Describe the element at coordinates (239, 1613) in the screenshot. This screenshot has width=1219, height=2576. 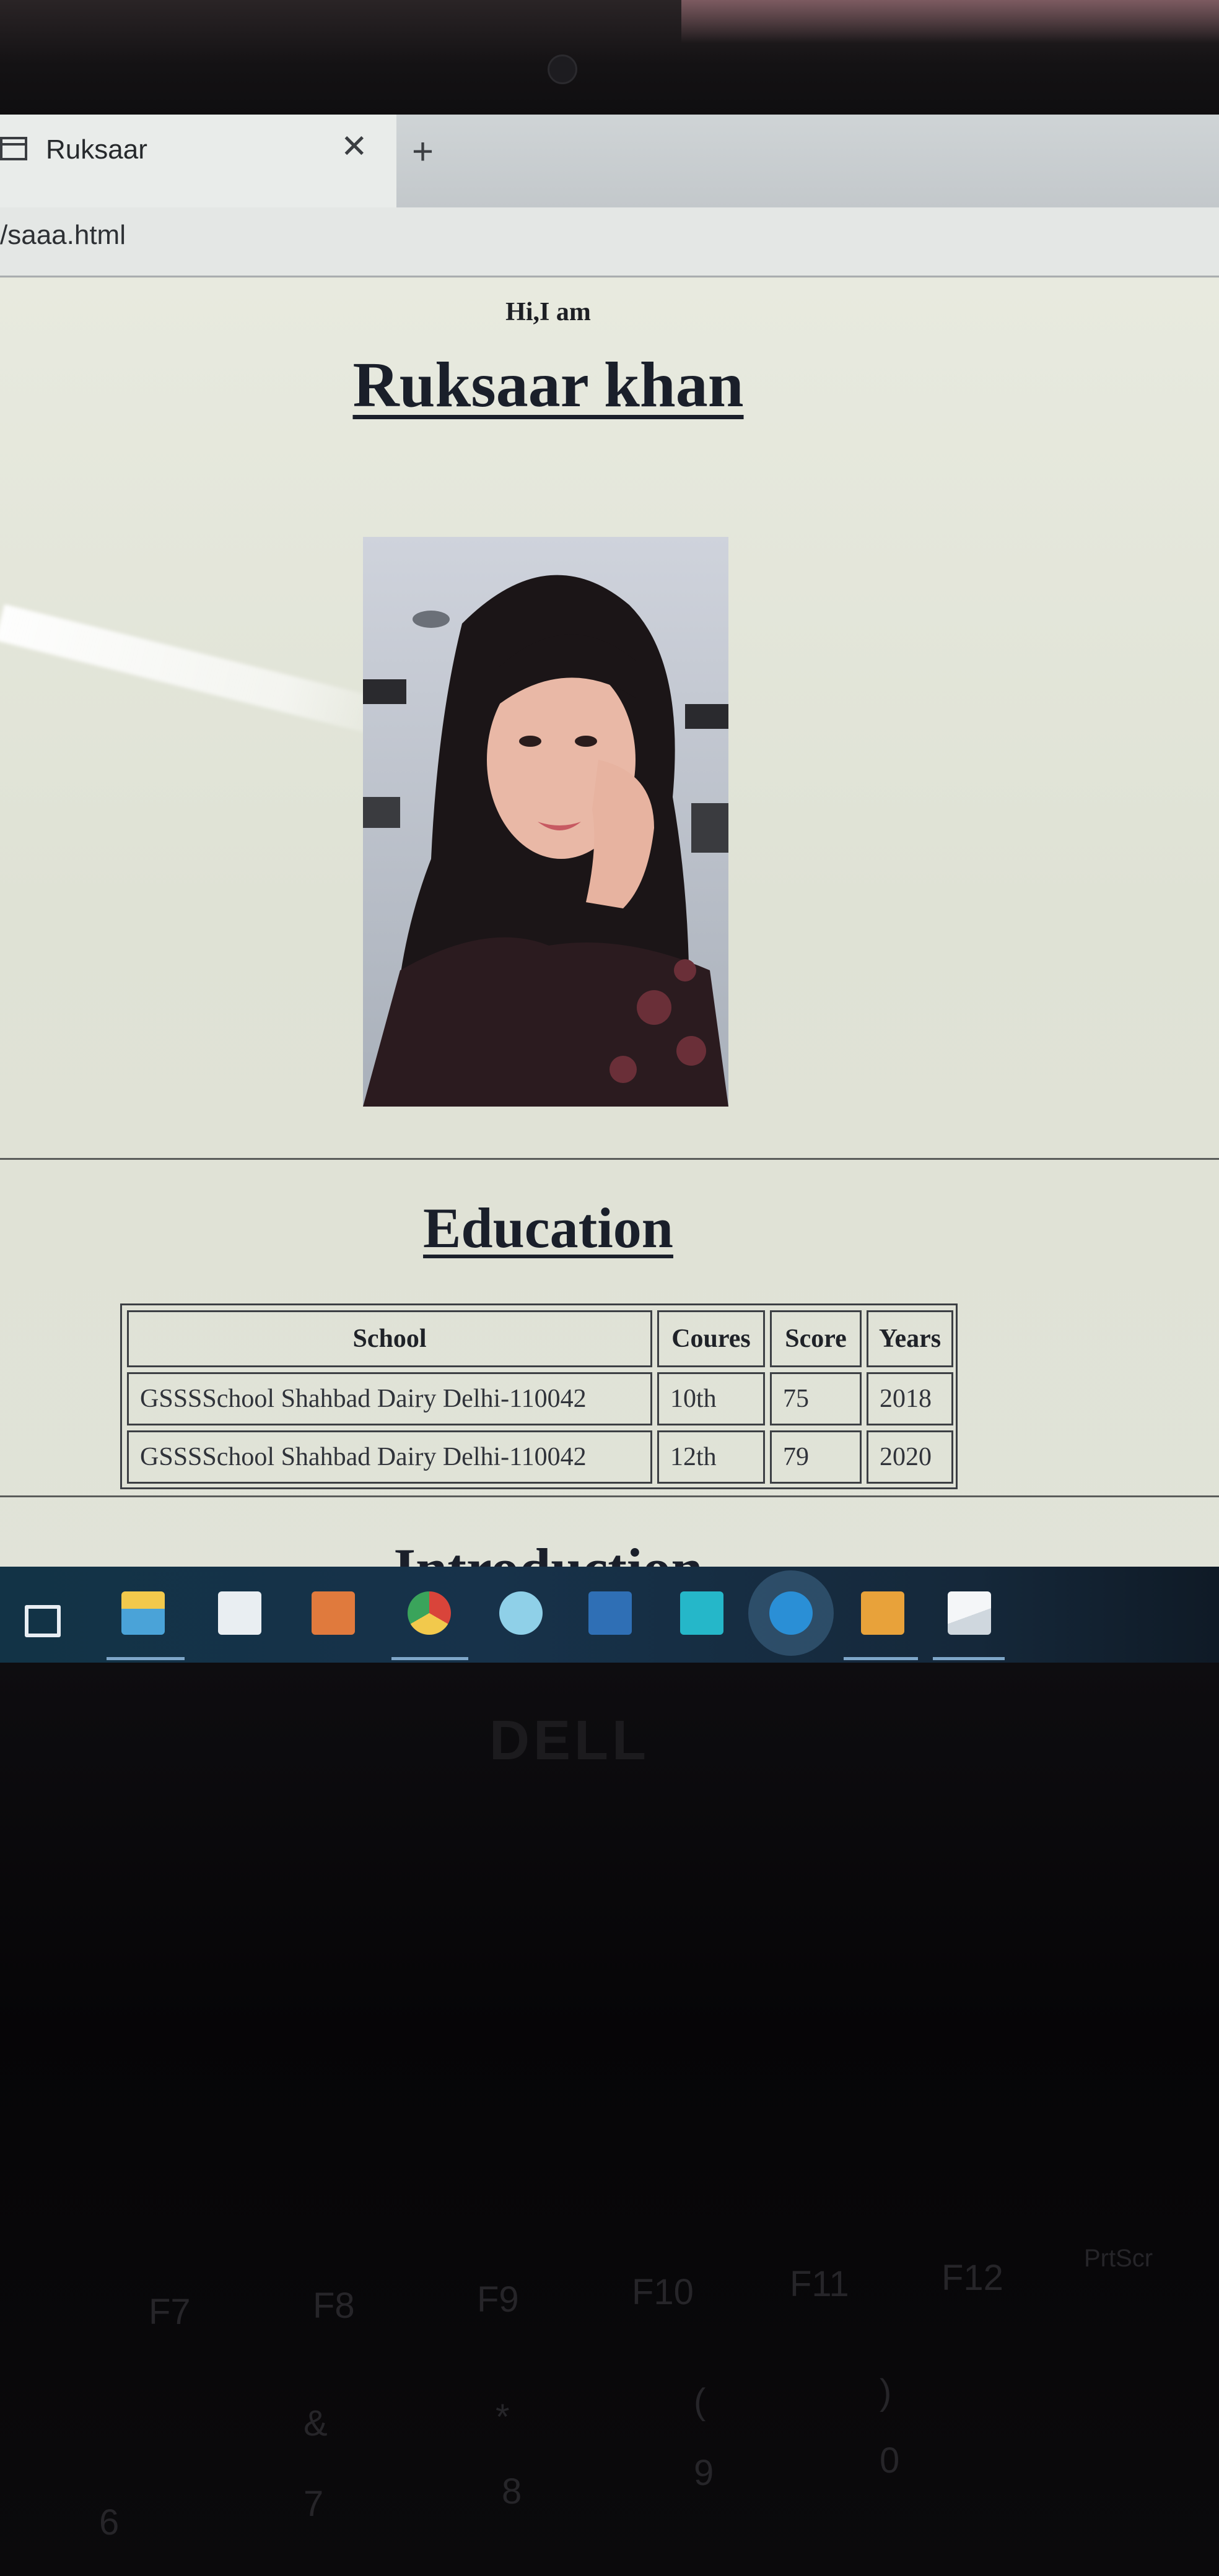
I see `store-icon` at that location.